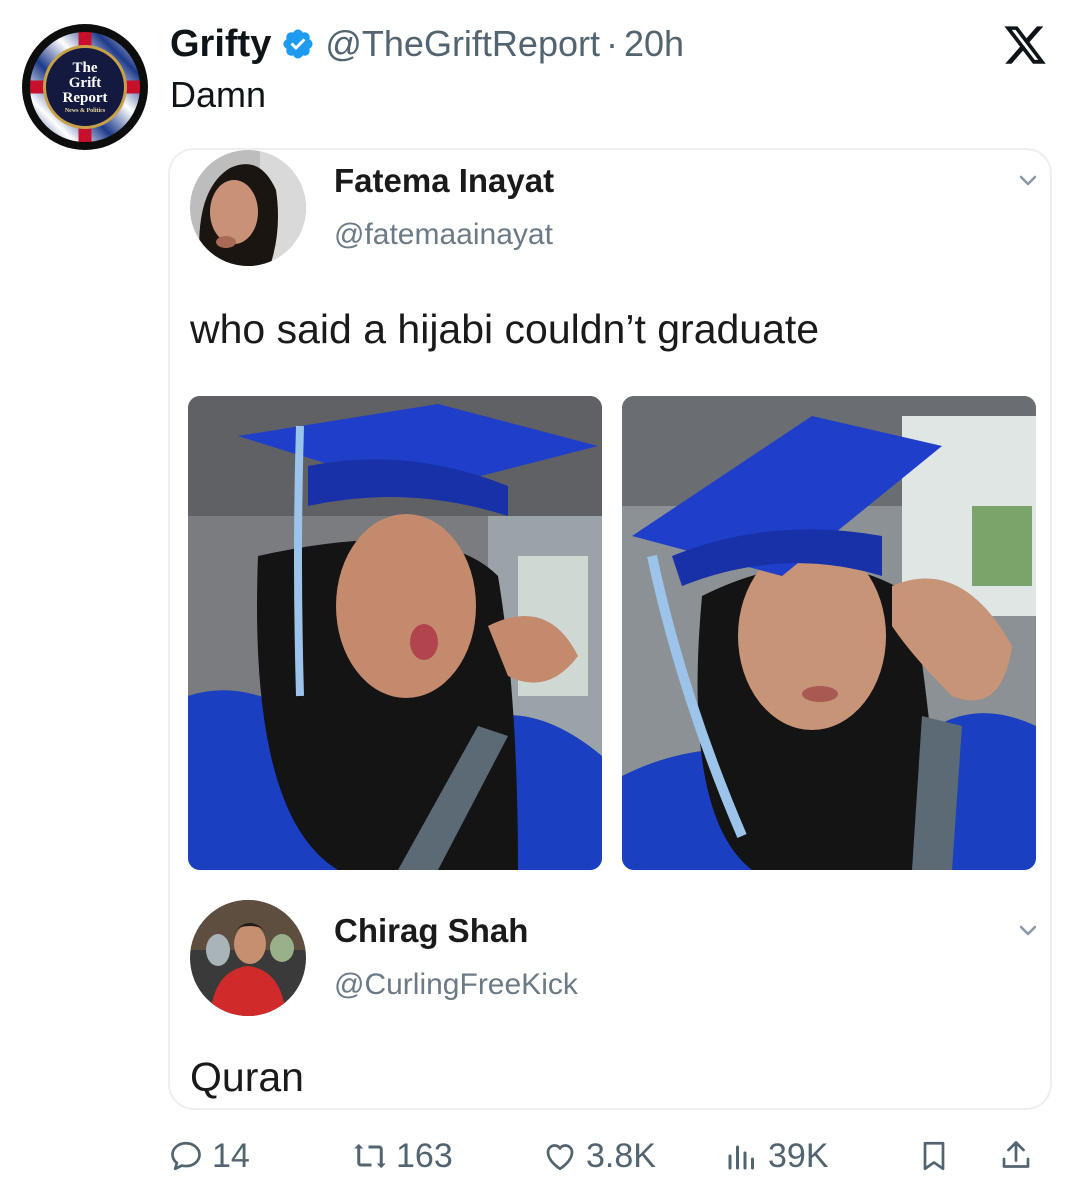 Image resolution: width=1076 pixels, height=1200 pixels. Describe the element at coordinates (462, 44) in the screenshot. I see `author-handle: @TheGriftReport` at that location.